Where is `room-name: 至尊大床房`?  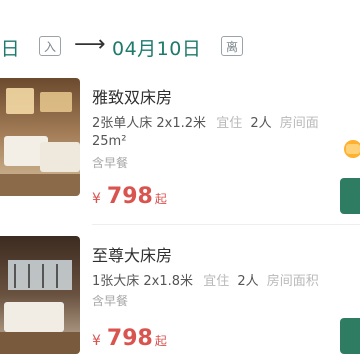
room-name: 至尊大床房 is located at coordinates (132, 255).